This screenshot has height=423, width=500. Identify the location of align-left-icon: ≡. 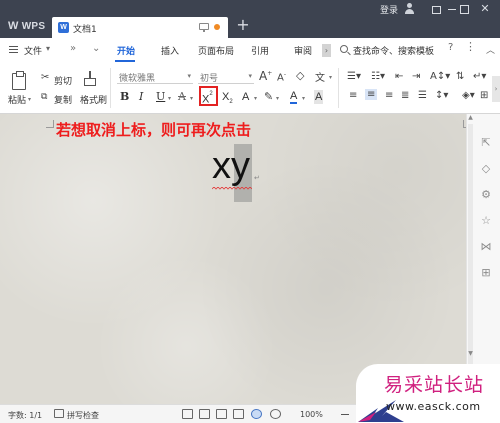
(353, 95).